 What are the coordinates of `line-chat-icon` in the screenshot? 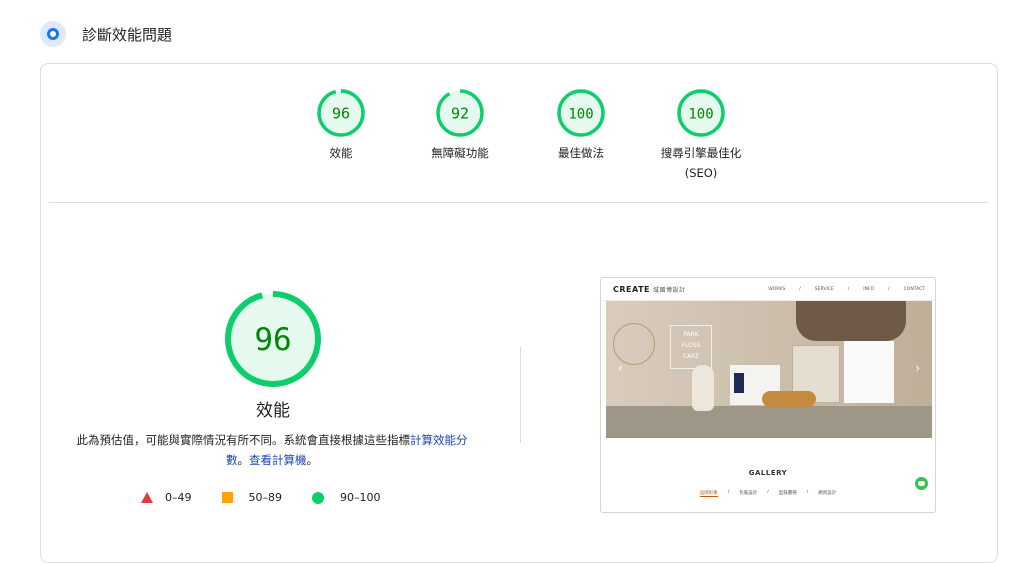 It's located at (921, 483).